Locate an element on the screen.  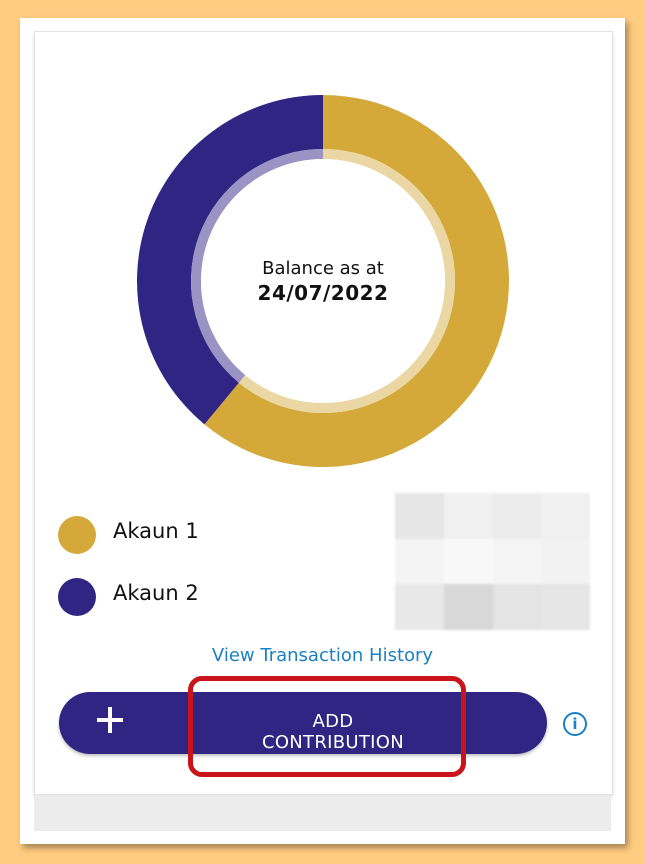
info-icon: i is located at coordinates (575, 724).